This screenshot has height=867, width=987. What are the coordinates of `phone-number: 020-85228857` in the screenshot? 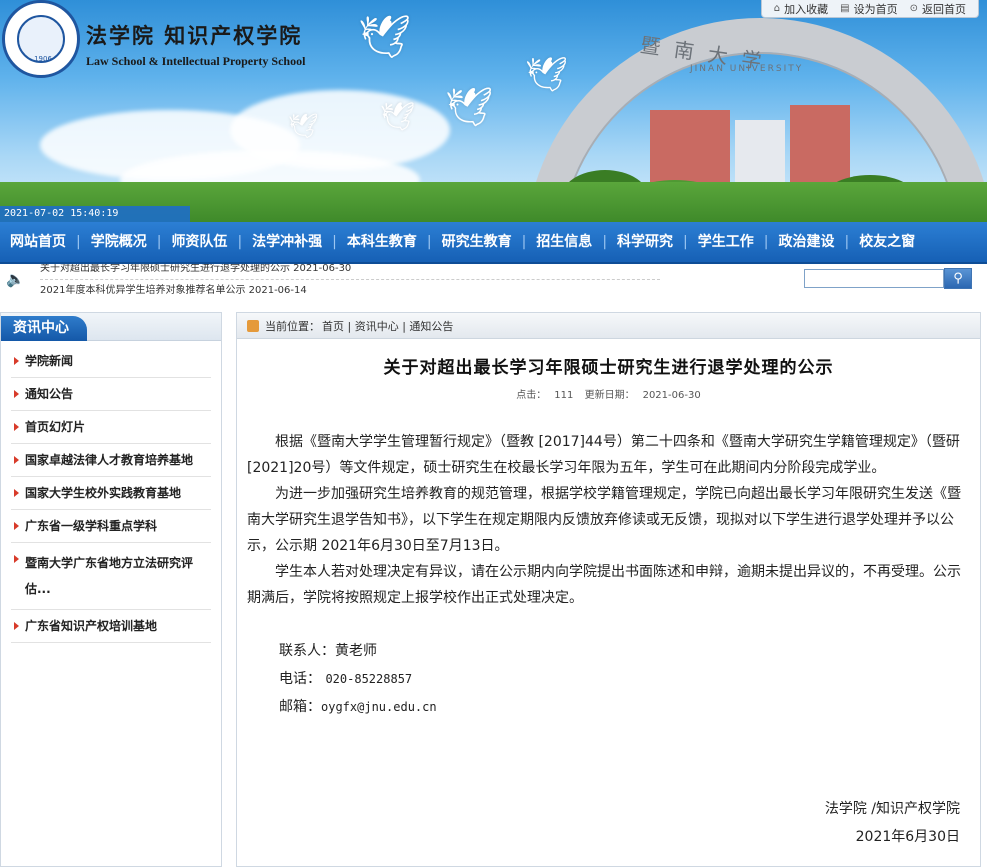 It's located at (369, 679).